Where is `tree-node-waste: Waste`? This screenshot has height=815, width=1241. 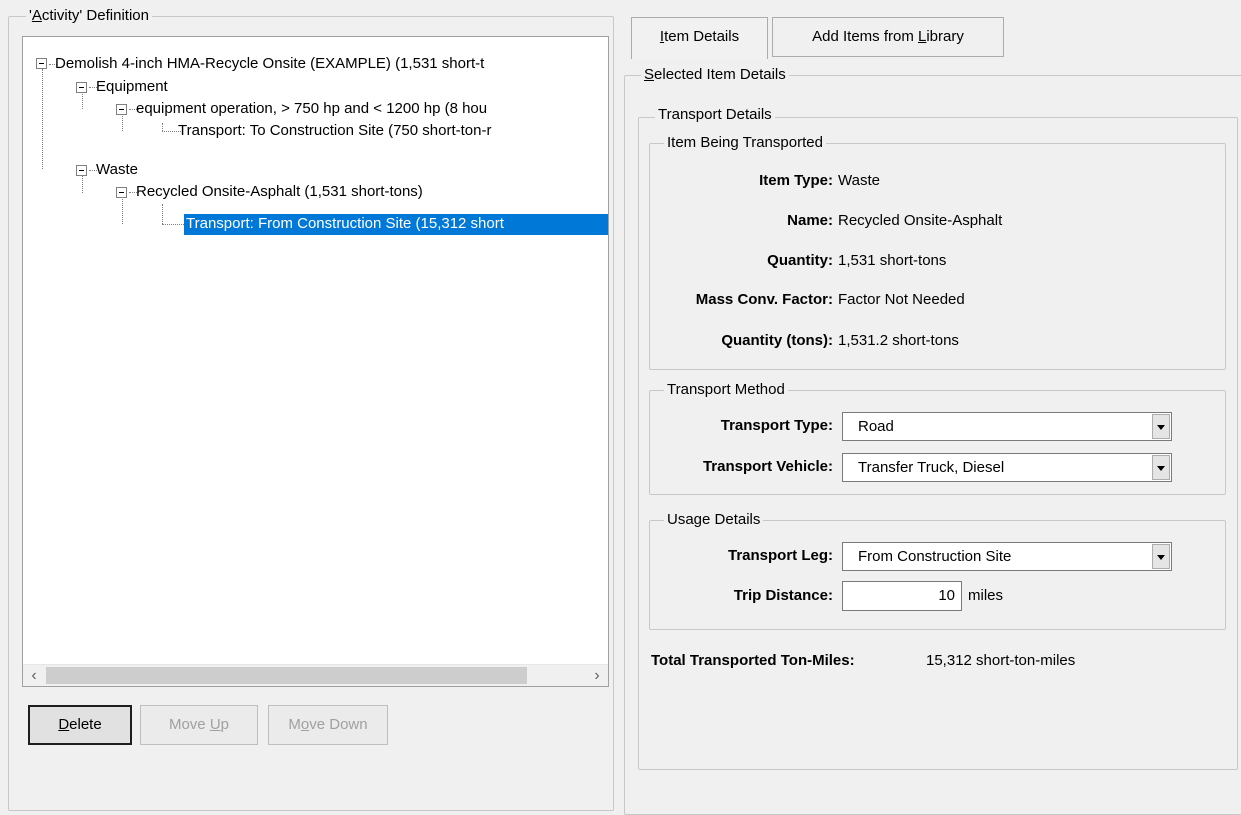 tree-node-waste: Waste is located at coordinates (117, 170).